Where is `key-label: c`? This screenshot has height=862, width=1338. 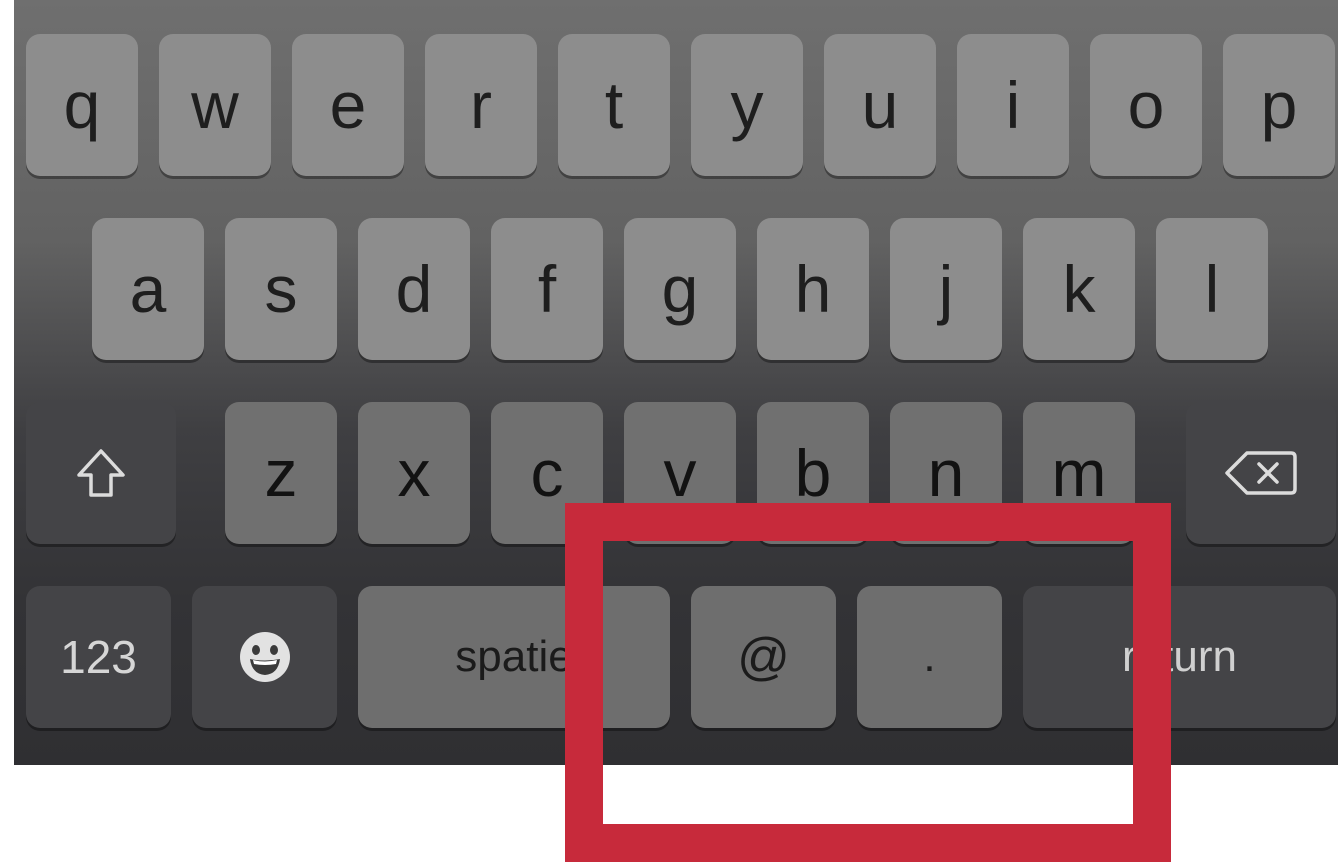 key-label: c is located at coordinates (547, 473).